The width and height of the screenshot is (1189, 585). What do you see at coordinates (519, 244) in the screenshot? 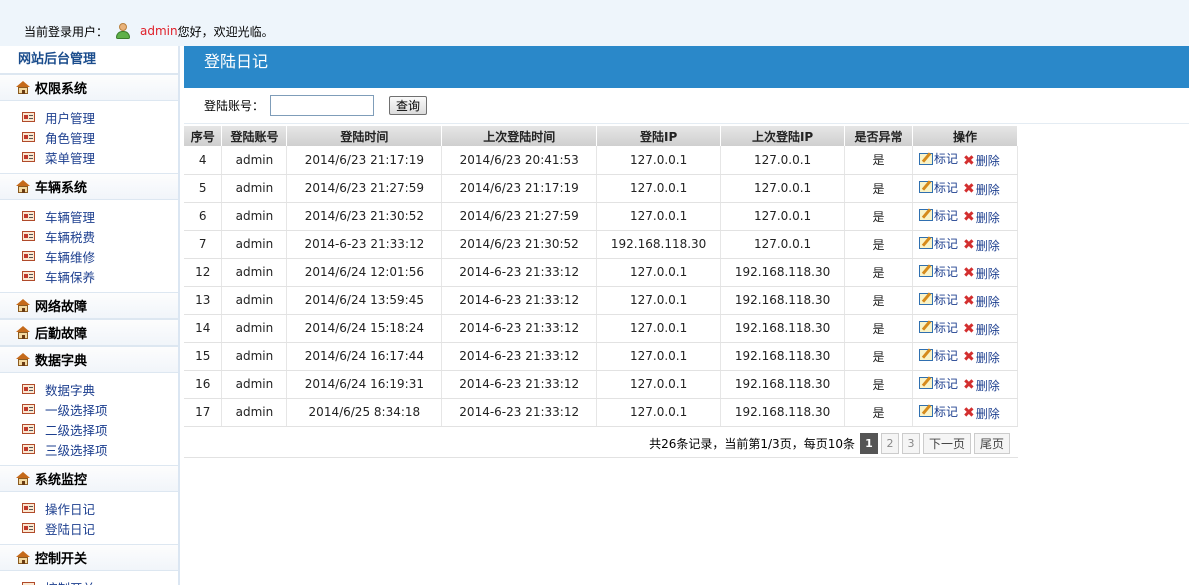
I see `table-cell: 2014/6/23 21:30:52` at bounding box center [519, 244].